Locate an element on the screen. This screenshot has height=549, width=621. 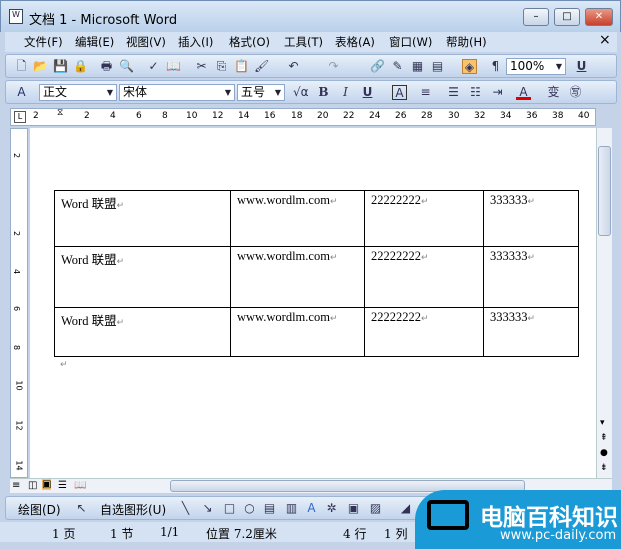
minimize-button: – is located at coordinates (536, 17).